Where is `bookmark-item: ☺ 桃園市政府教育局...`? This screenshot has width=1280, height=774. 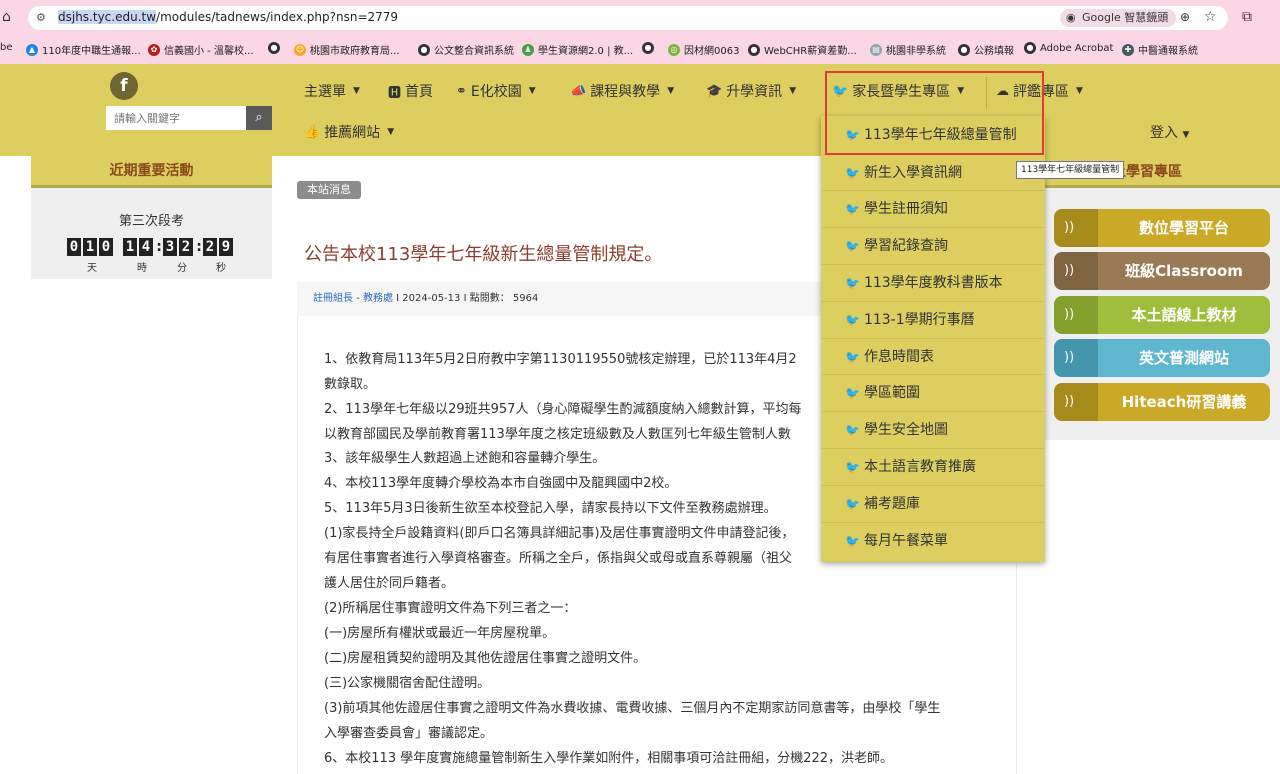 bookmark-item: ☺ 桃園市政府教育局... is located at coordinates (347, 49).